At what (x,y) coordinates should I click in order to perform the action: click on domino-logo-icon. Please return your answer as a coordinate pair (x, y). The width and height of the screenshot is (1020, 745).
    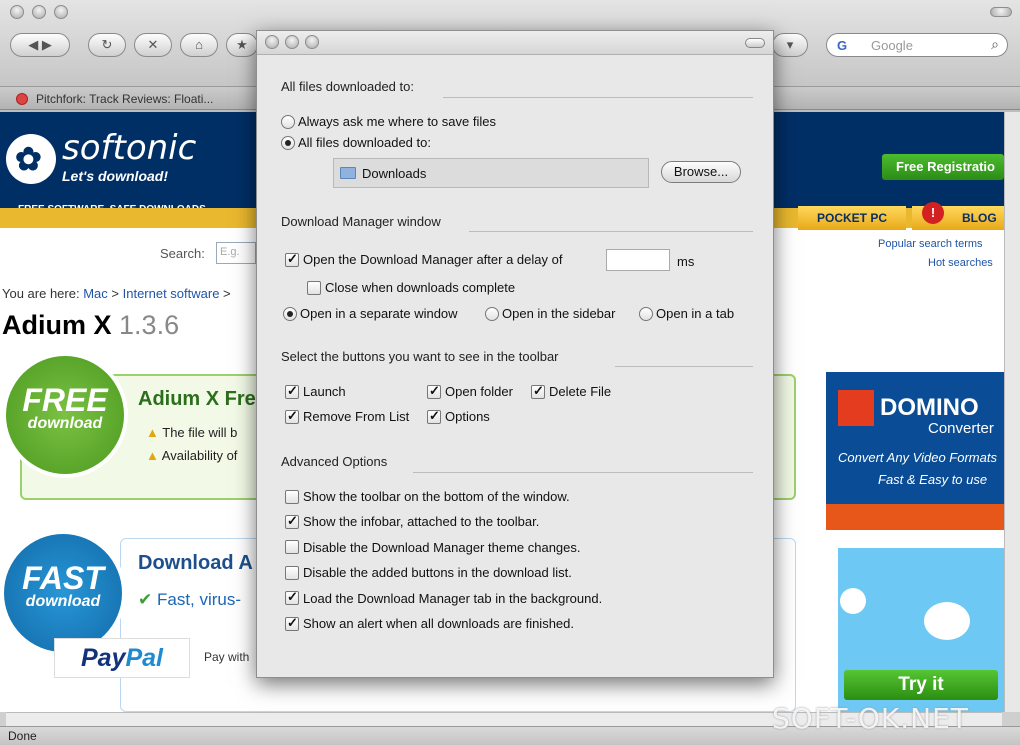
    Looking at the image, I should click on (856, 408).